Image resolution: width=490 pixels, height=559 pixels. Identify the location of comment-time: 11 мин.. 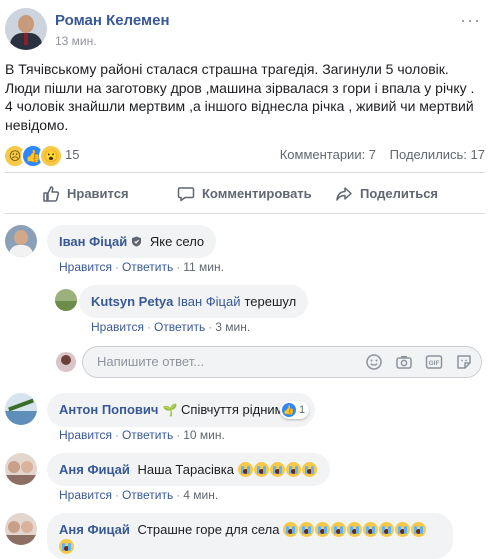
(203, 267).